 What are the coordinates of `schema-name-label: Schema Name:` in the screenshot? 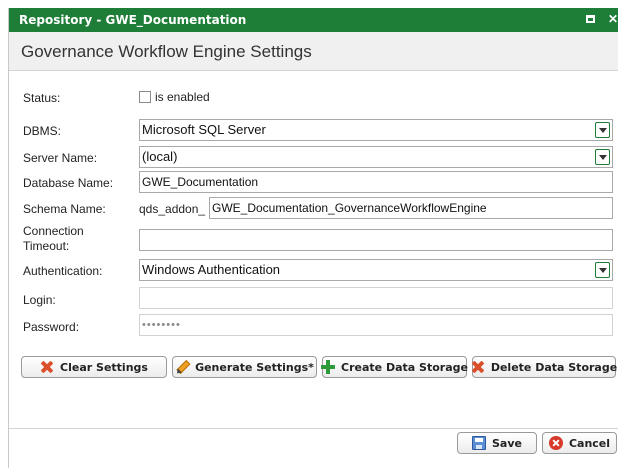 It's located at (64, 209).